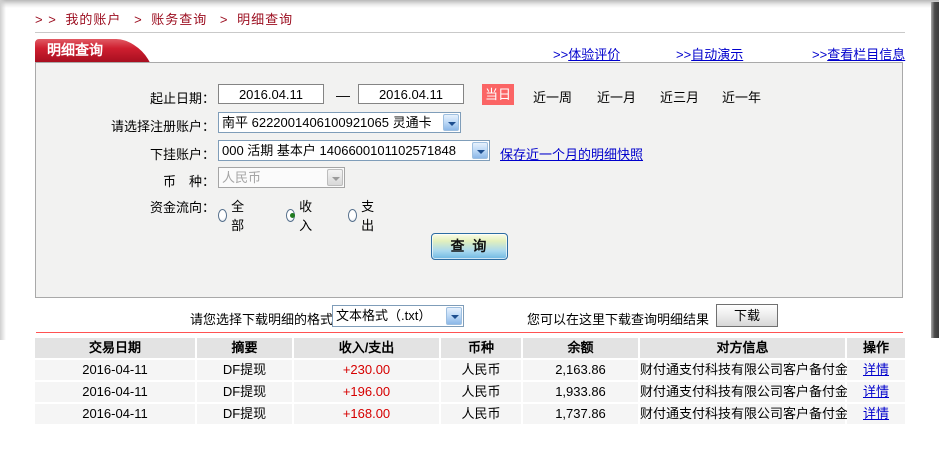 This screenshot has height=461, width=939. What do you see at coordinates (78, 50) in the screenshot?
I see `tab-detail-query: 明细查询` at bounding box center [78, 50].